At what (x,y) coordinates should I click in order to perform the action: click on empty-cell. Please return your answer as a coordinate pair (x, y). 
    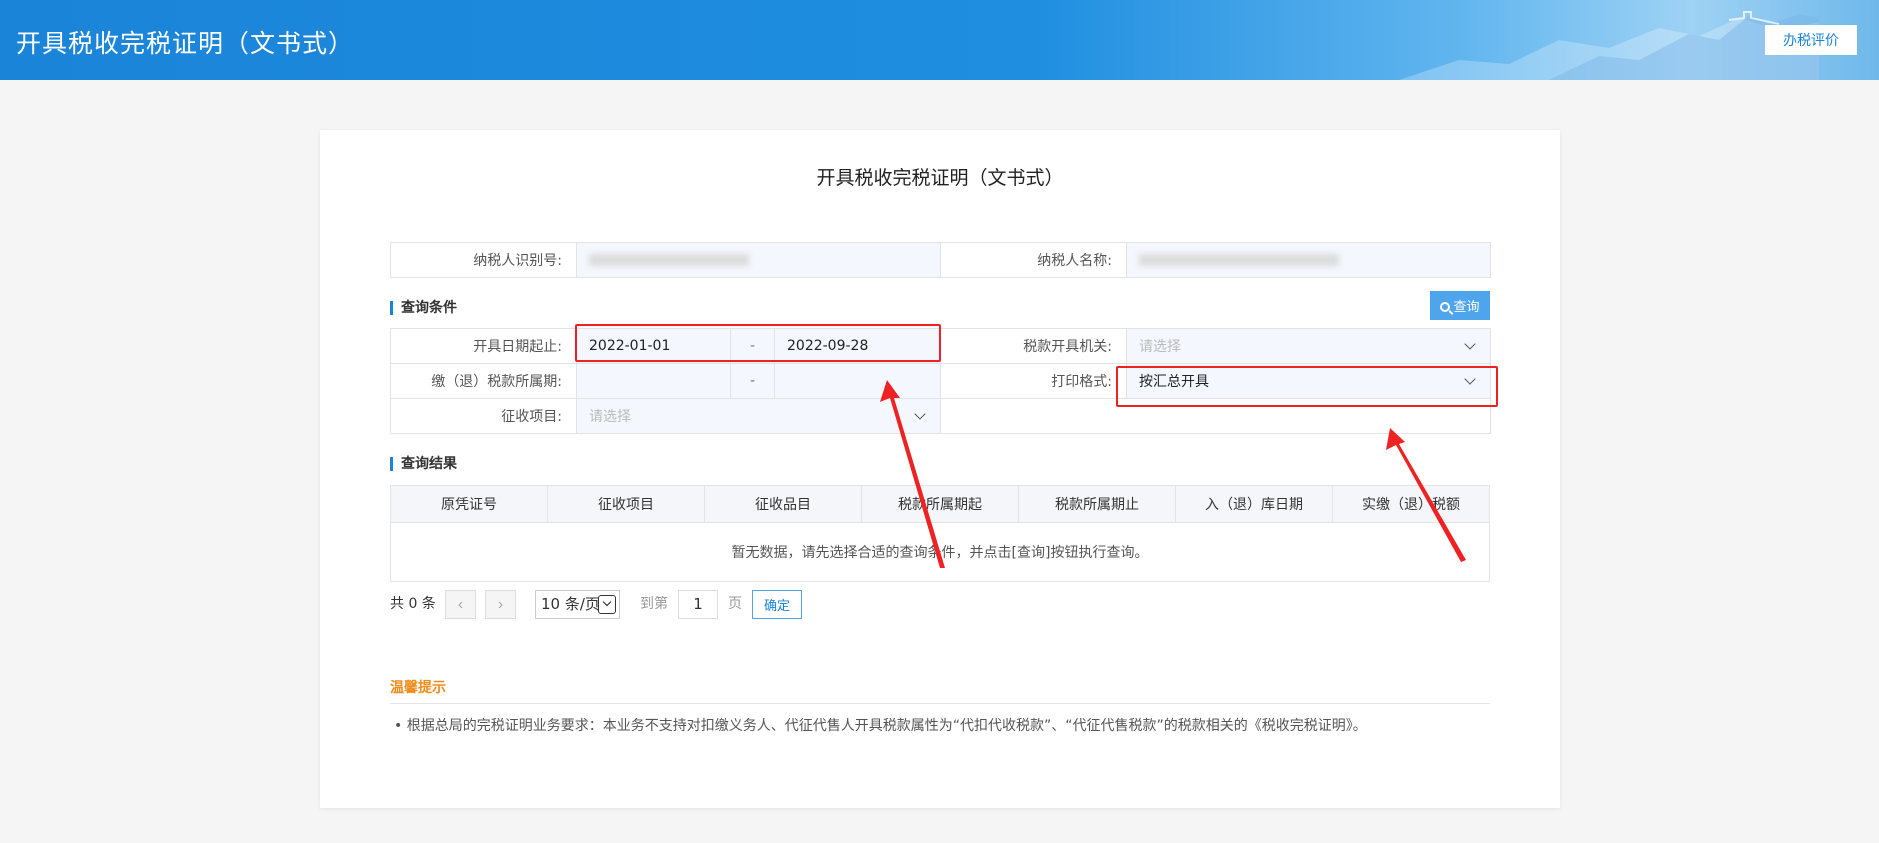
    Looking at the image, I should click on (1215, 416).